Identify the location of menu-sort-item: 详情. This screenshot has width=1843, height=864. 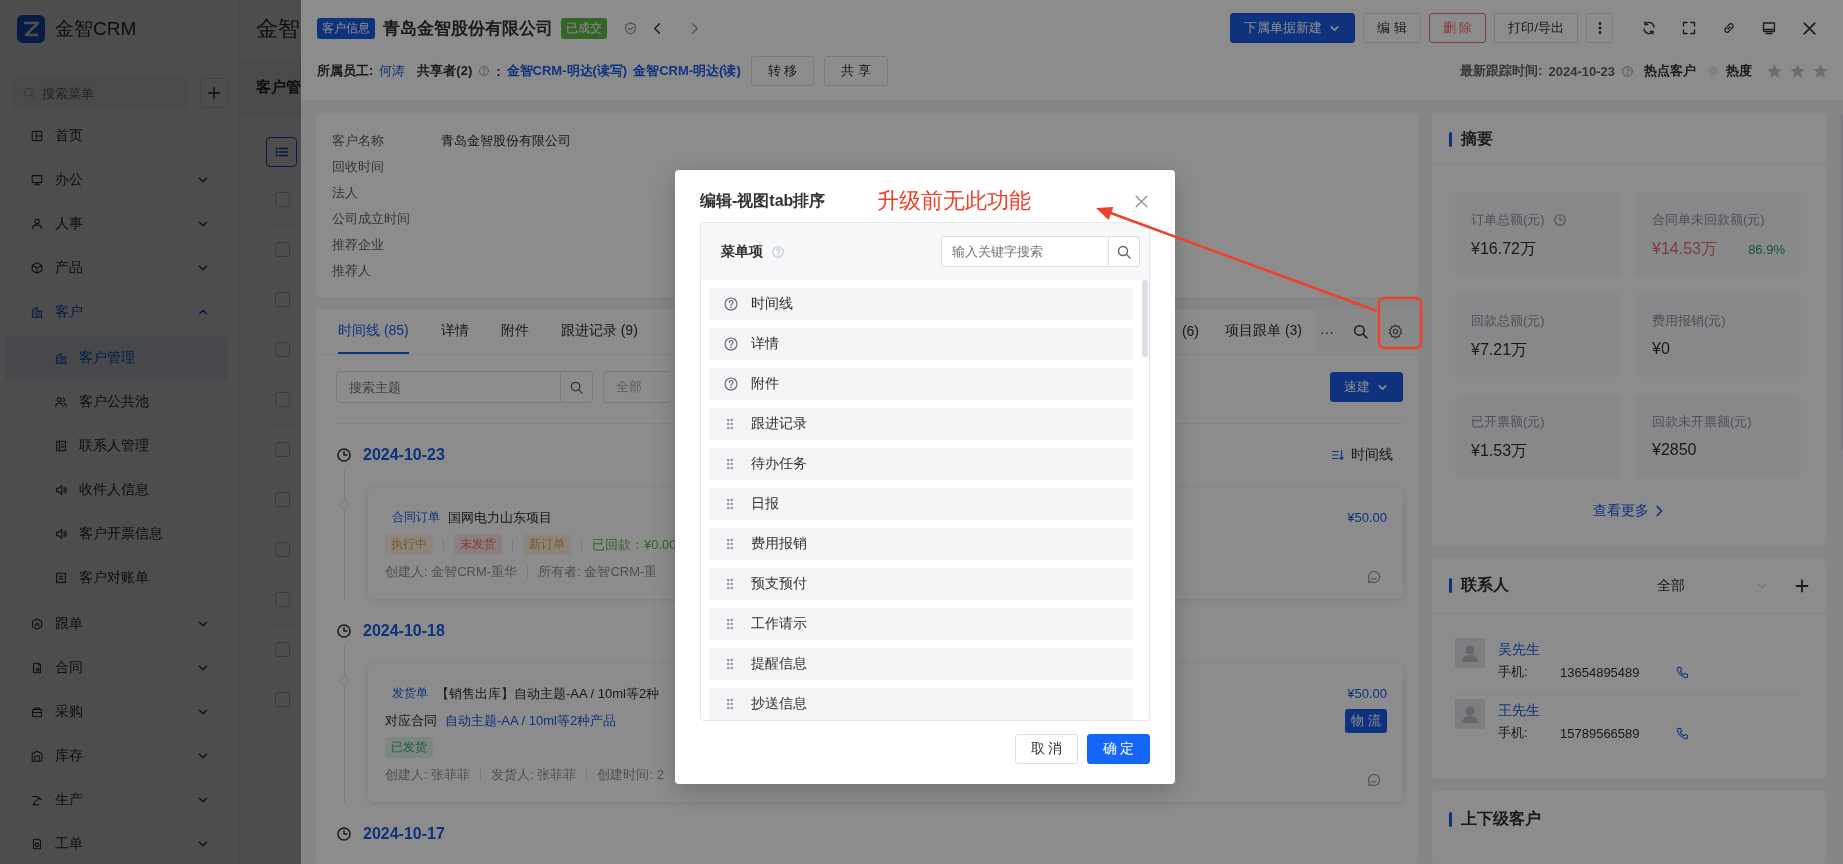
(921, 344).